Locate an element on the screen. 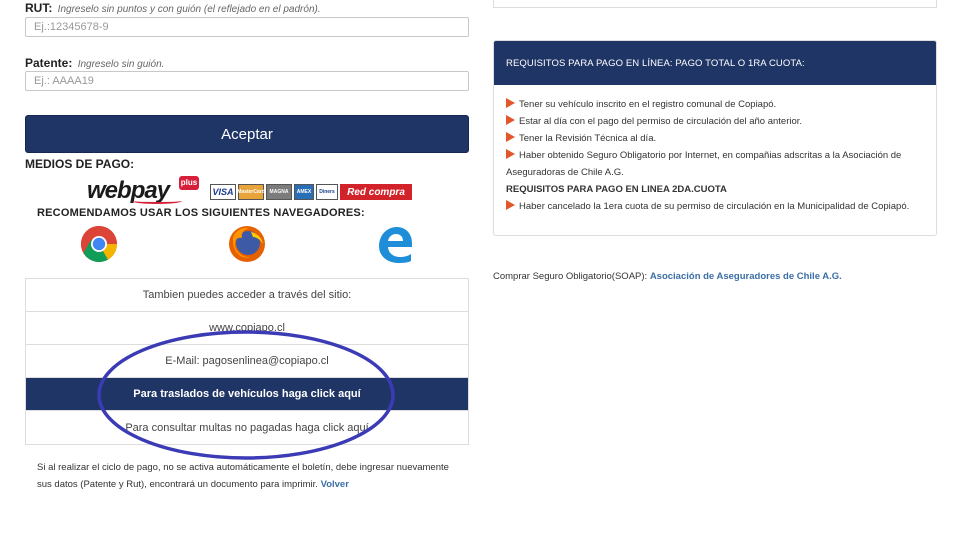  diners-logo: Diners is located at coordinates (327, 192).